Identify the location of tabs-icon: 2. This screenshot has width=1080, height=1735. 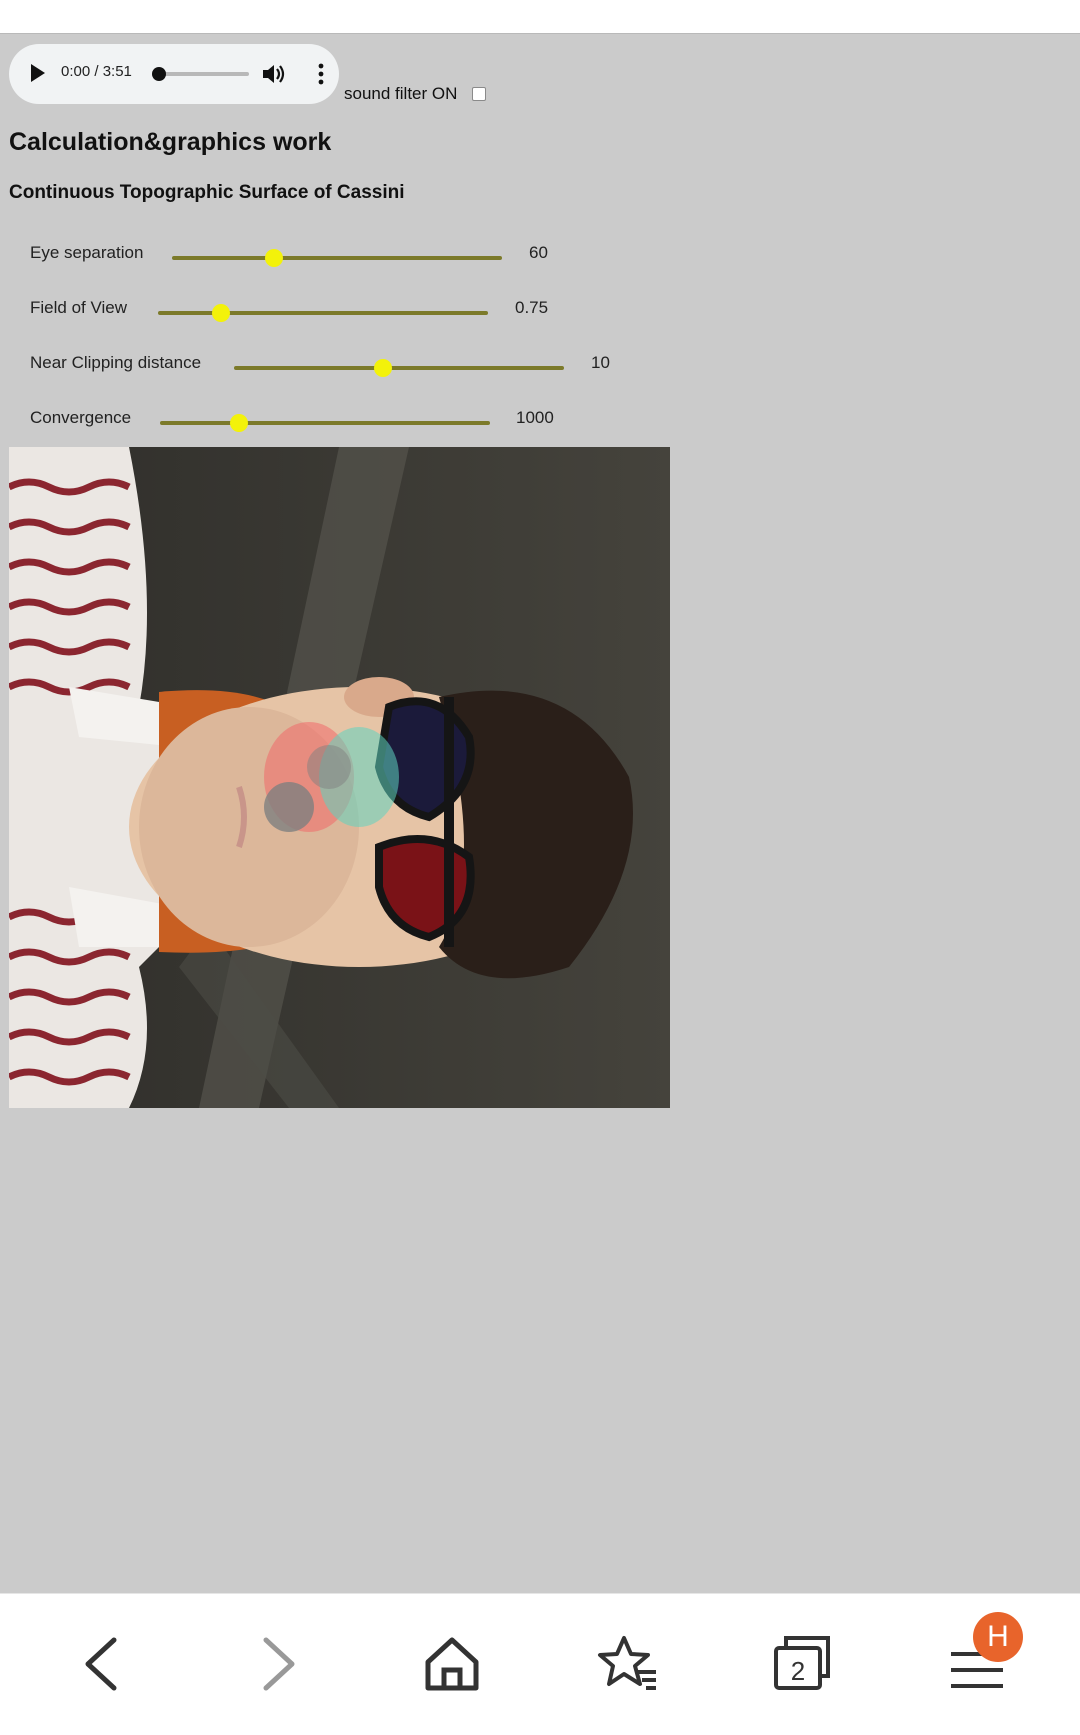
(802, 1664).